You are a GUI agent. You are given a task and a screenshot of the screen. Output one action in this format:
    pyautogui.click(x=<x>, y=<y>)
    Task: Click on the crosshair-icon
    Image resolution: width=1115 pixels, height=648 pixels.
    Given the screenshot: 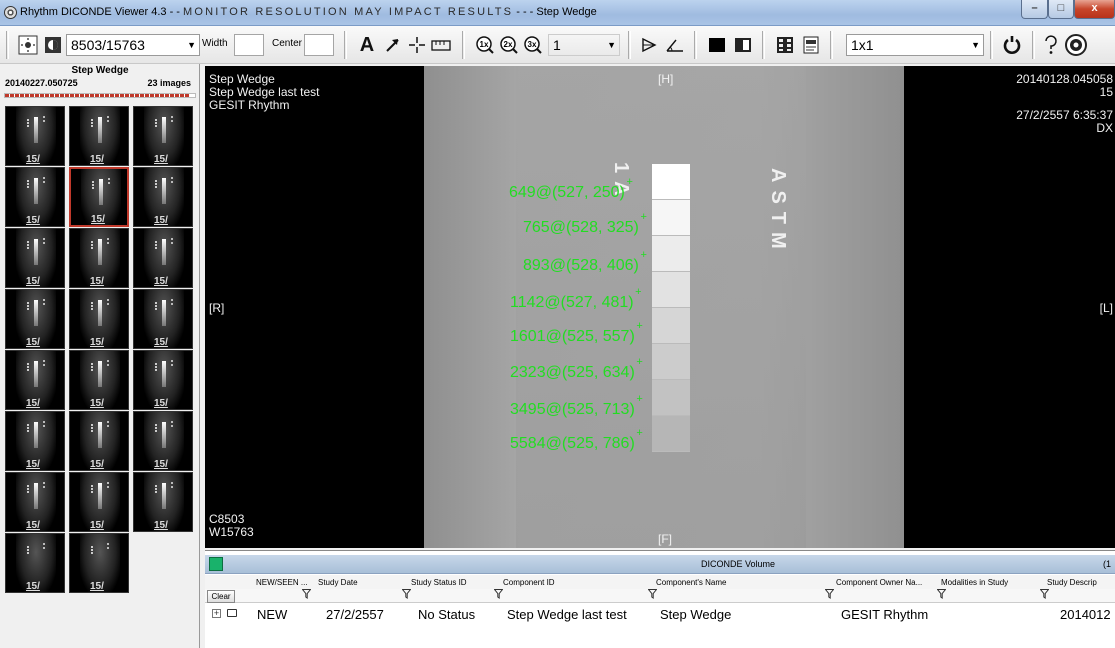 What is the action you would take?
    pyautogui.click(x=417, y=45)
    